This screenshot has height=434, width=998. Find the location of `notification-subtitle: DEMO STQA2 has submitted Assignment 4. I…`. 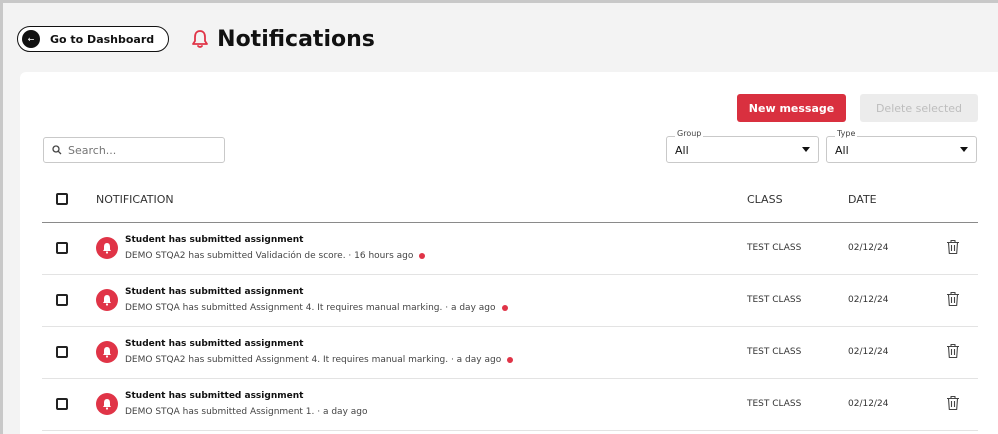

notification-subtitle: DEMO STQA2 has submitted Assignment 4. I… is located at coordinates (319, 360).